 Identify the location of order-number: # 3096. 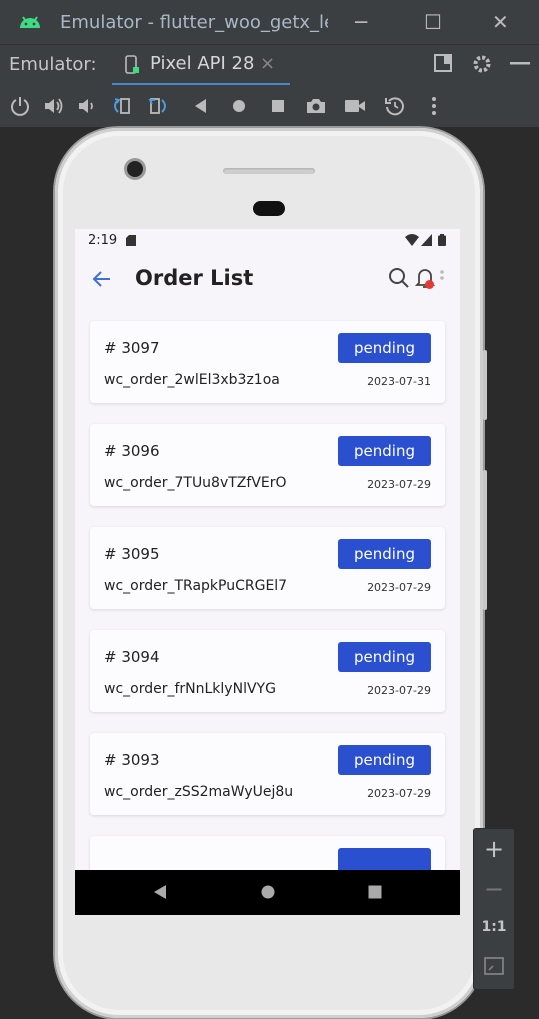
(132, 451).